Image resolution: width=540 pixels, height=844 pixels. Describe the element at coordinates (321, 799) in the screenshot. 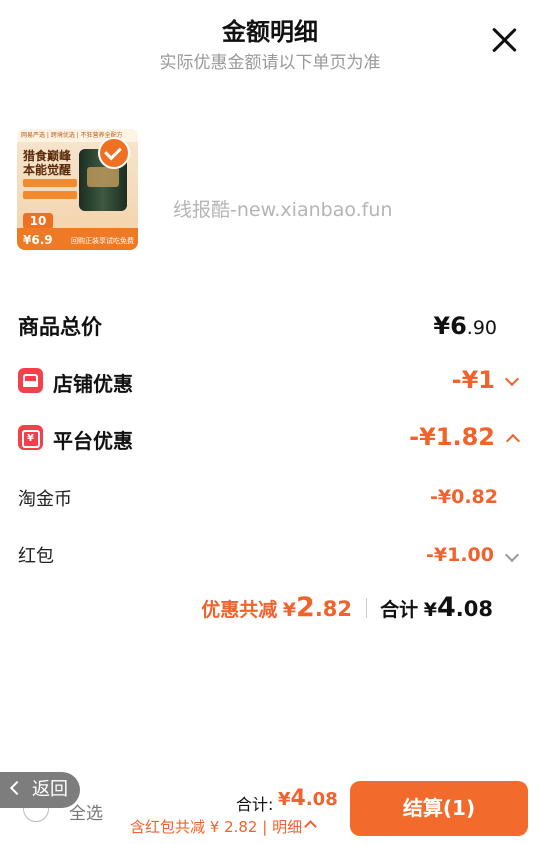

I see `bottom-total-dec: .08` at that location.